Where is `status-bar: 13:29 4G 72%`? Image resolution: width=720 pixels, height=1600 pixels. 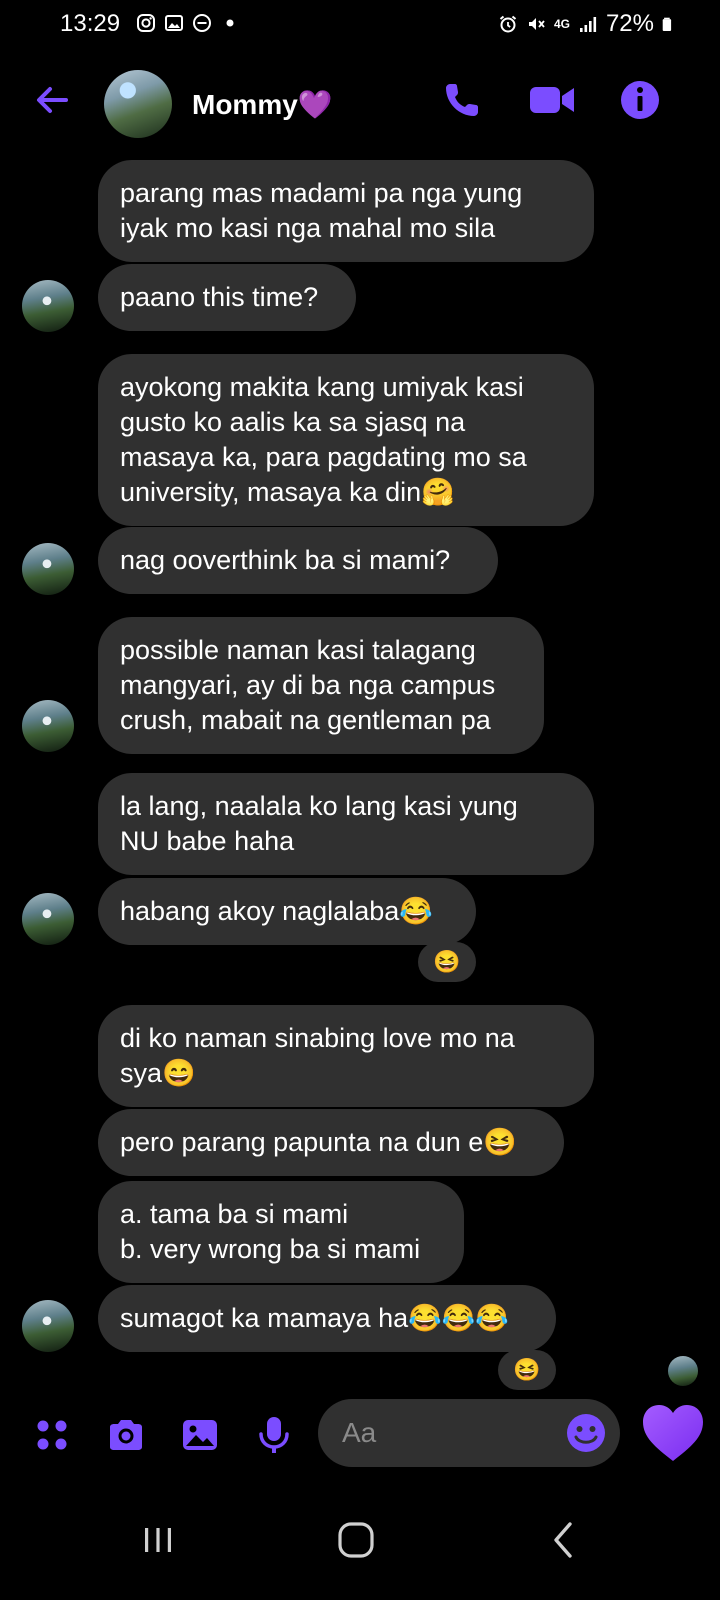
status-bar: 13:29 4G 72% is located at coordinates (360, 26).